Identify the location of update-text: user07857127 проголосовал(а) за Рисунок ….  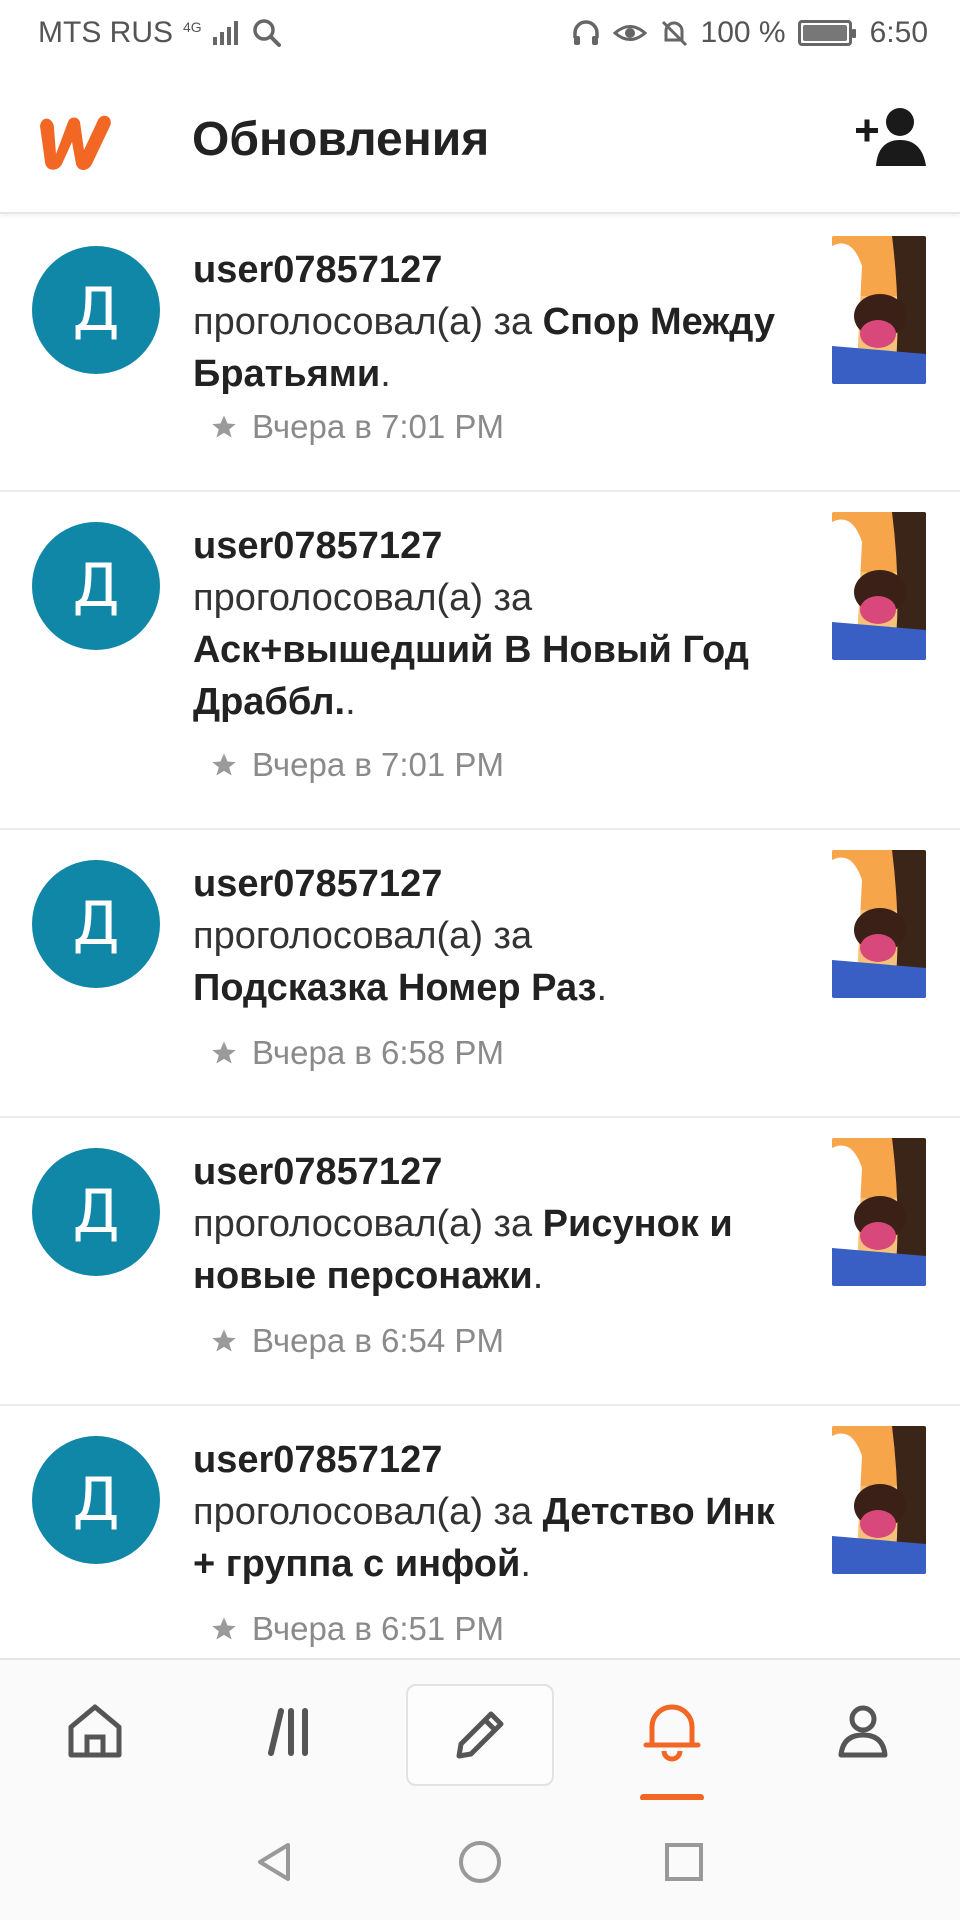
(493, 1224).